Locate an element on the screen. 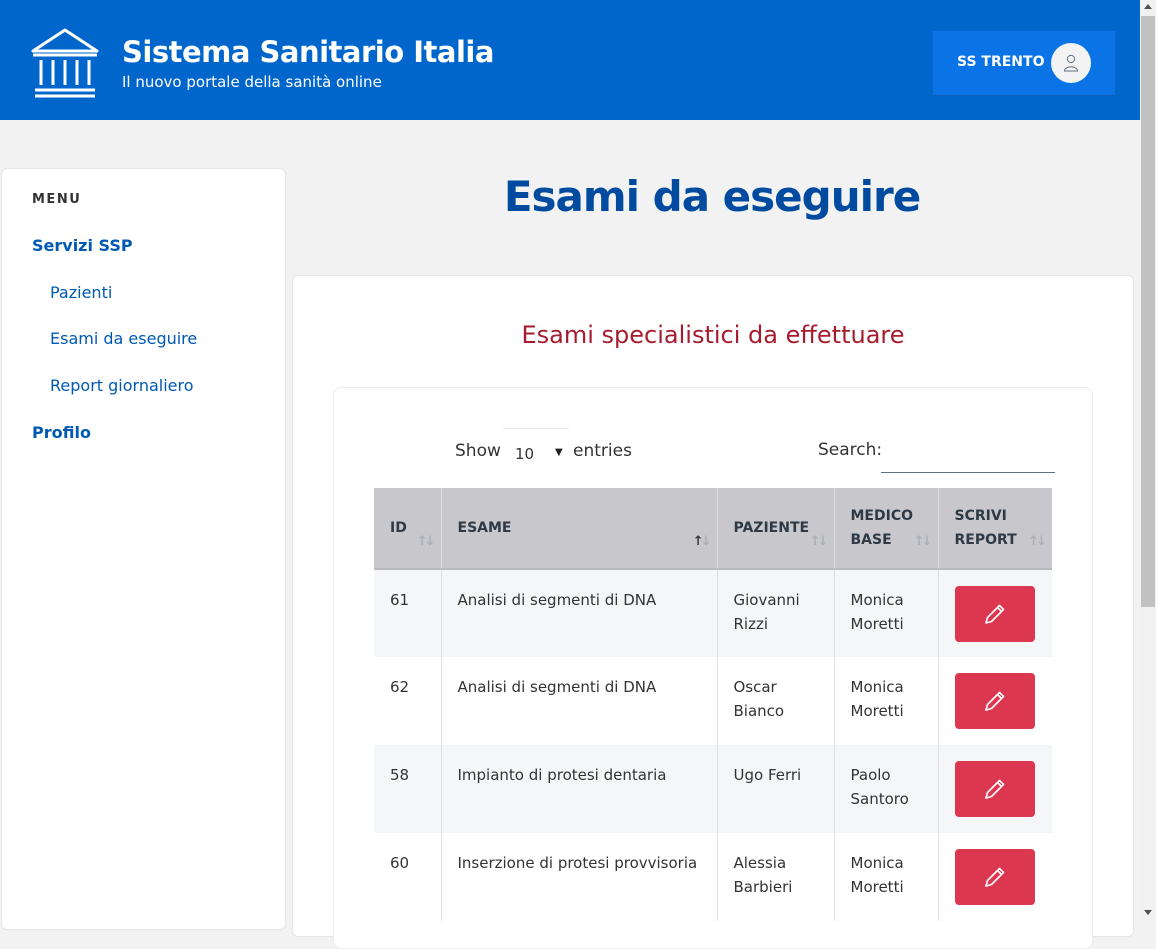 Image resolution: width=1156 pixels, height=949 pixels. cell-paziente: Giovanni Rizzi is located at coordinates (775, 613).